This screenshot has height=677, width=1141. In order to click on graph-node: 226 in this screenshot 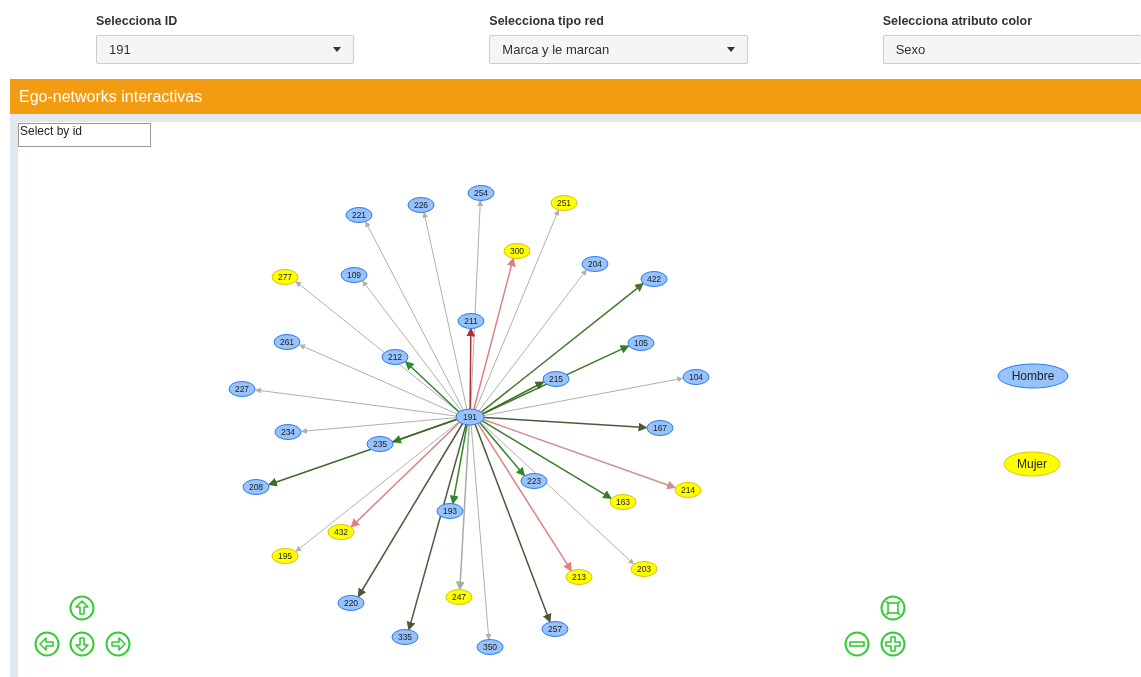, I will do `click(421, 205)`.